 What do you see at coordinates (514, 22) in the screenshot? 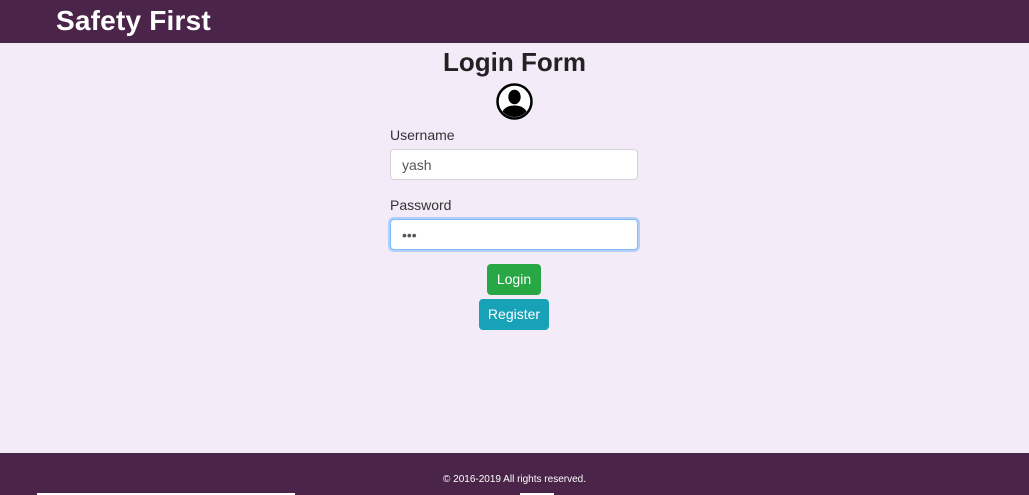
I see `top-navbar: Safety First` at bounding box center [514, 22].